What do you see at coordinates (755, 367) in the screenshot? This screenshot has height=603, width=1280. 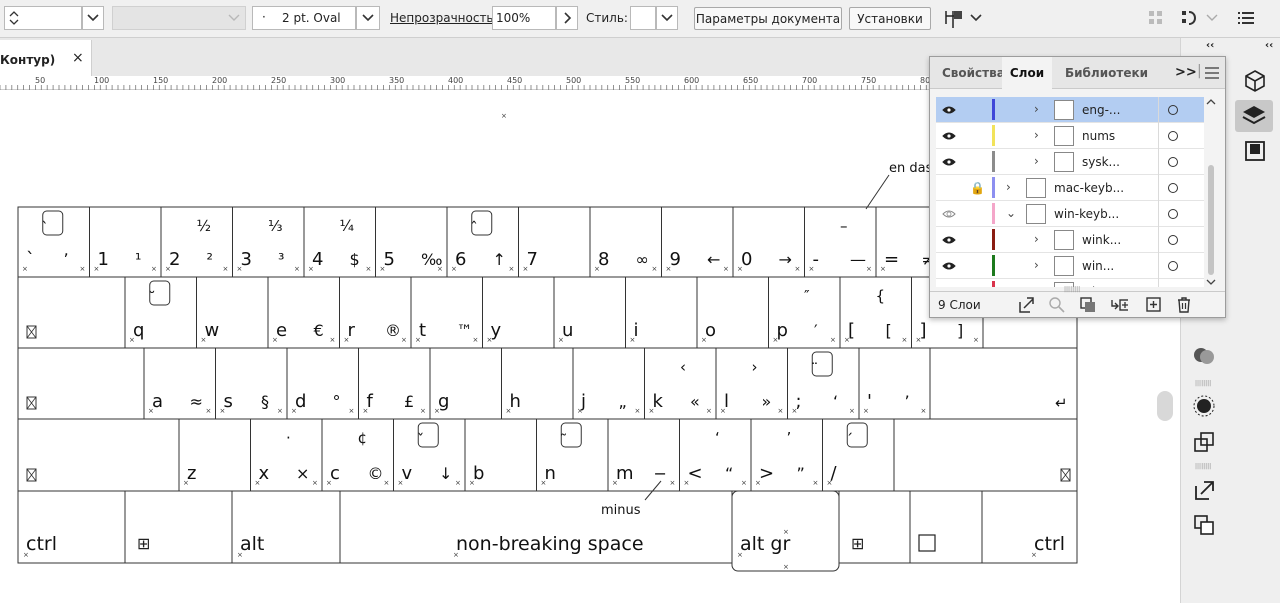 I see `key-top-label: ›` at bounding box center [755, 367].